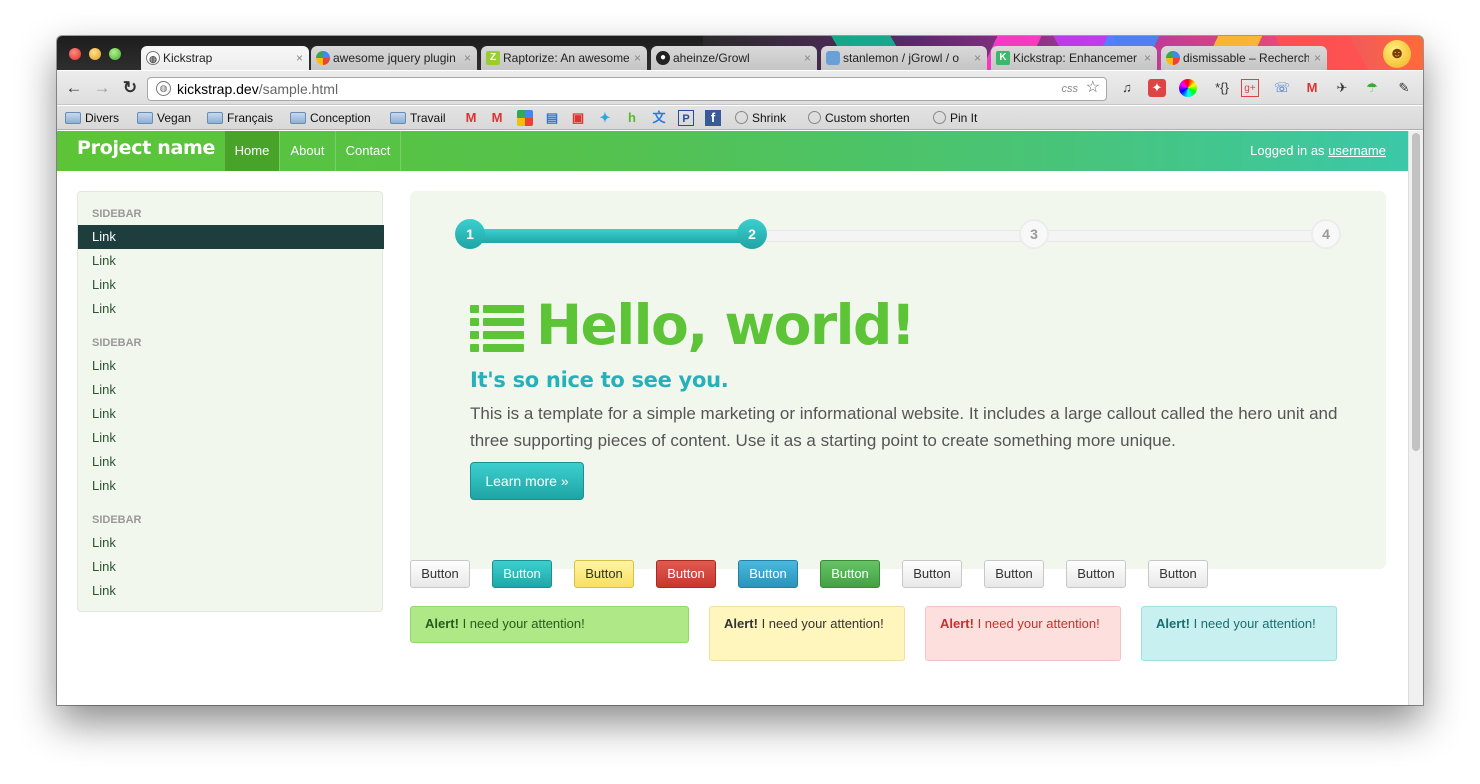 Image resolution: width=1480 pixels, height=784 pixels. What do you see at coordinates (522, 574) in the screenshot?
I see `primary-button: Button` at bounding box center [522, 574].